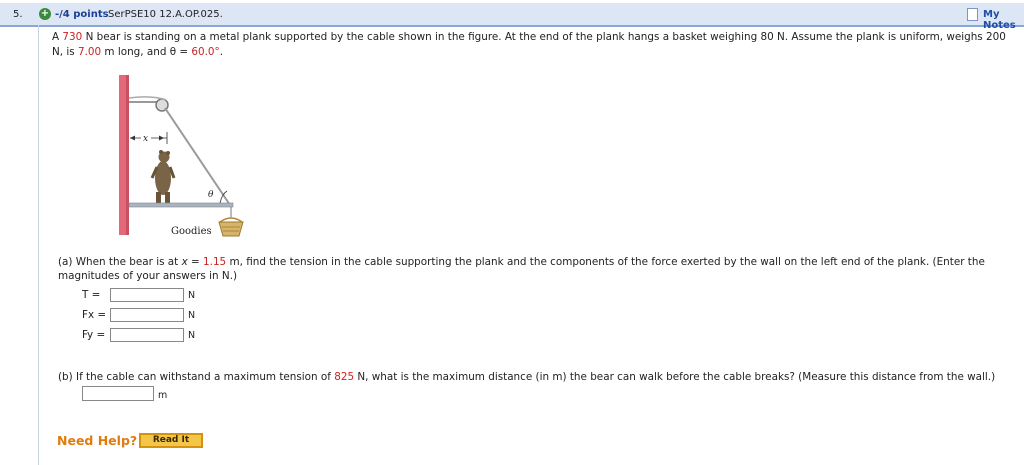 This screenshot has width=1024, height=465. What do you see at coordinates (147, 335) in the screenshot?
I see `fy-input` at bounding box center [147, 335].